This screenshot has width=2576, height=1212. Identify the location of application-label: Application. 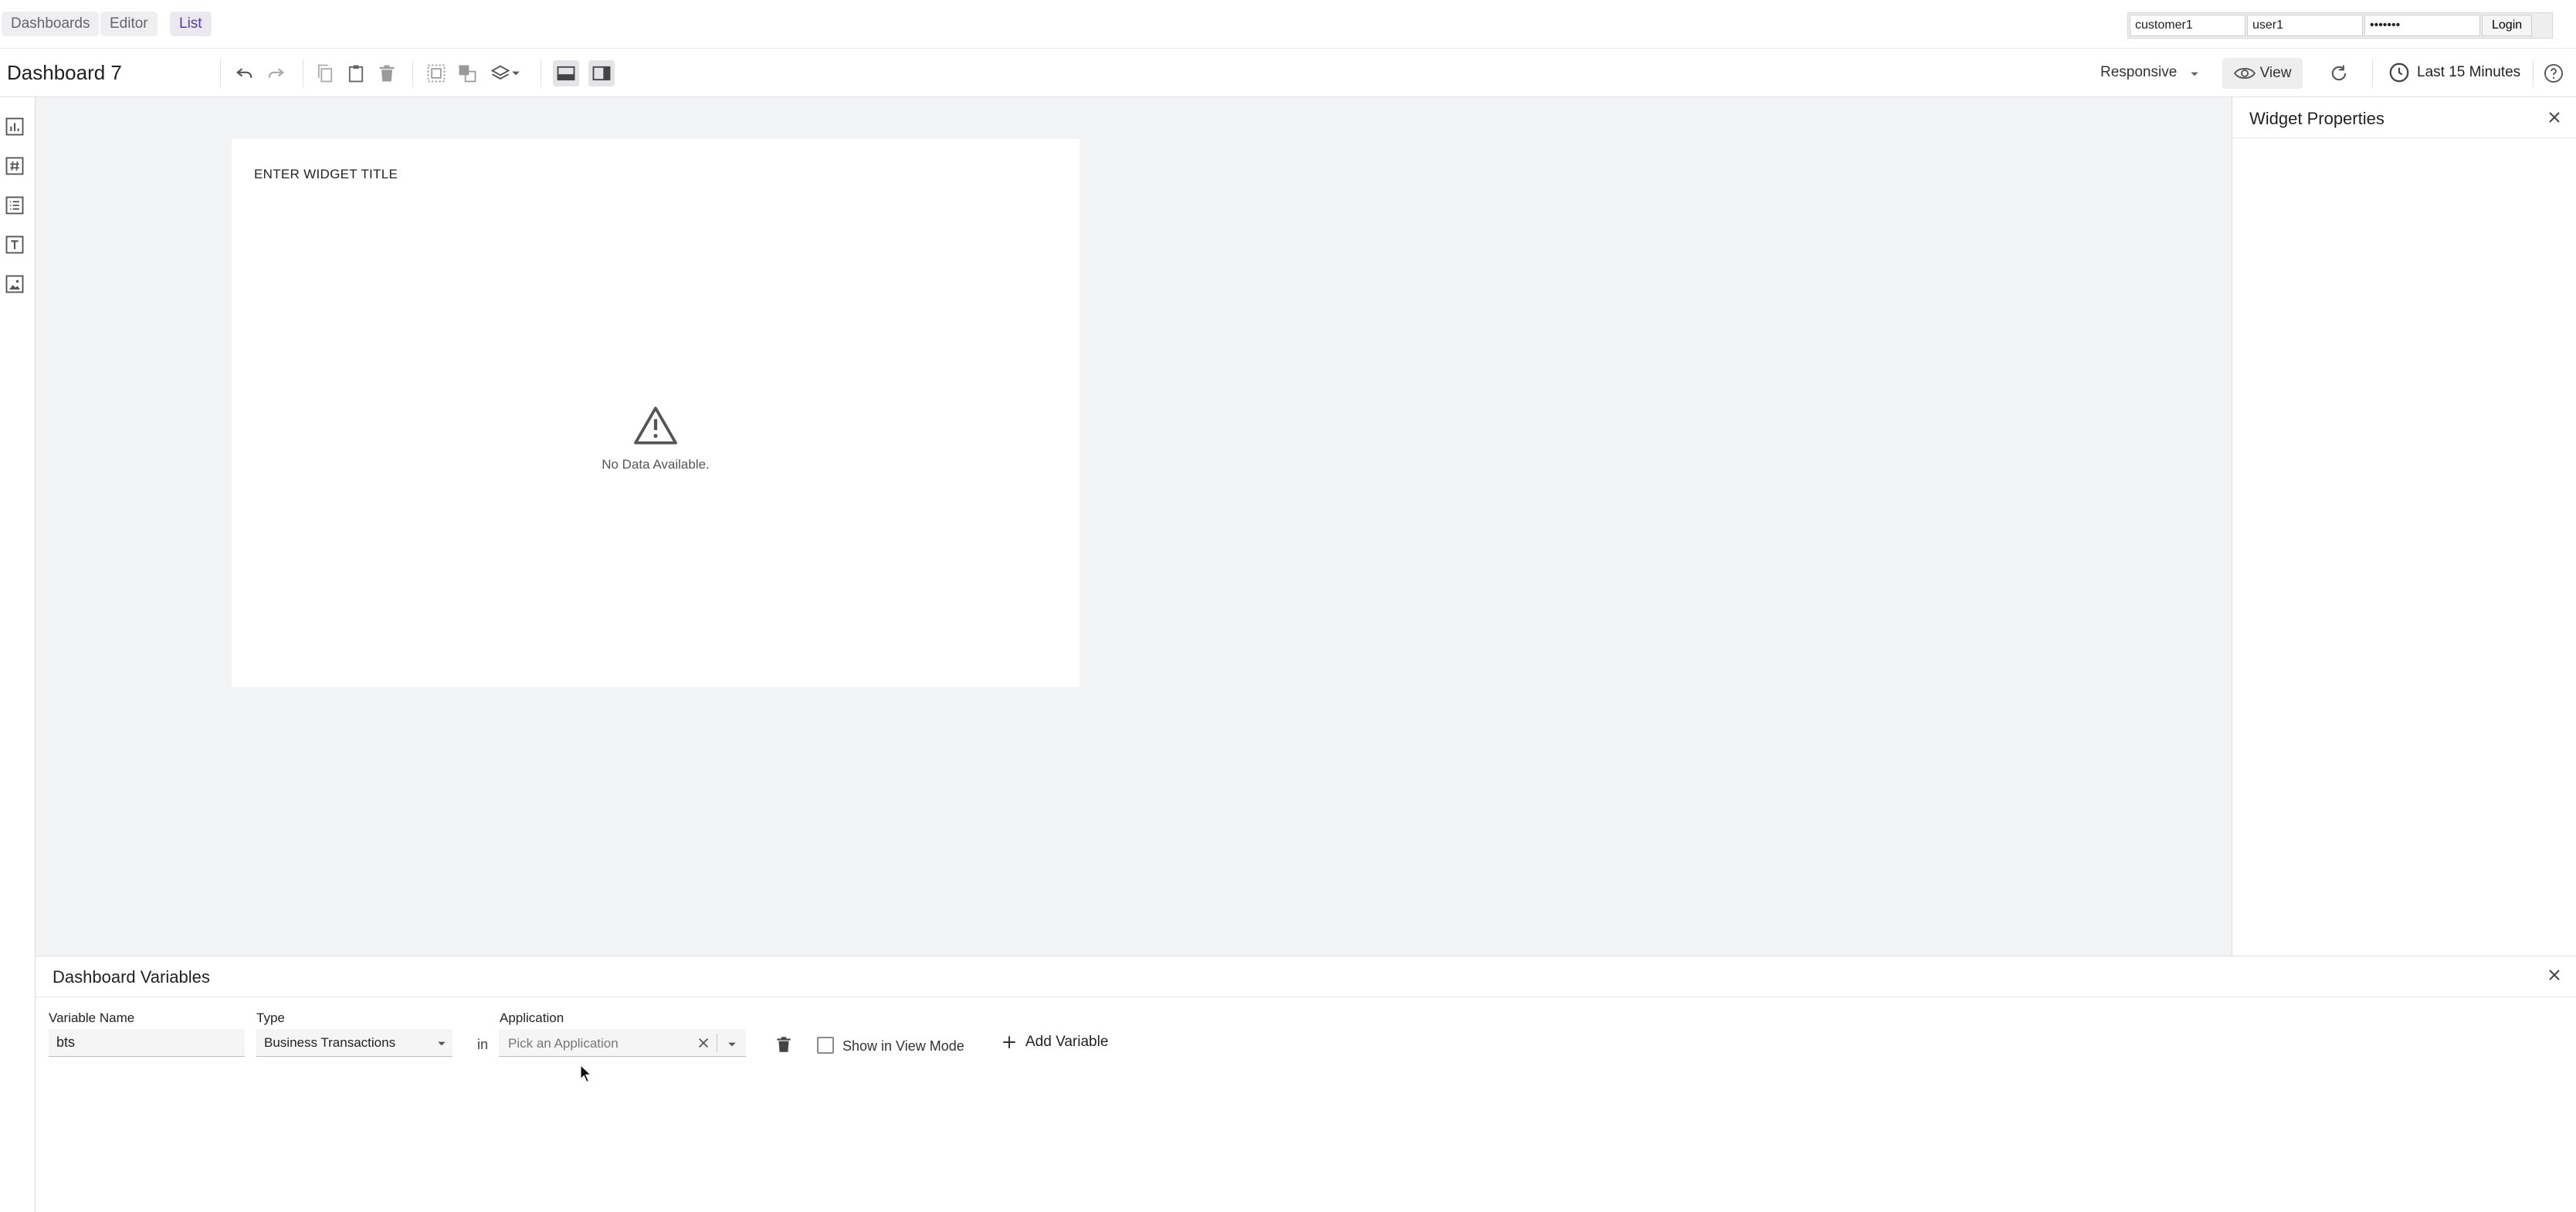
(532, 1018).